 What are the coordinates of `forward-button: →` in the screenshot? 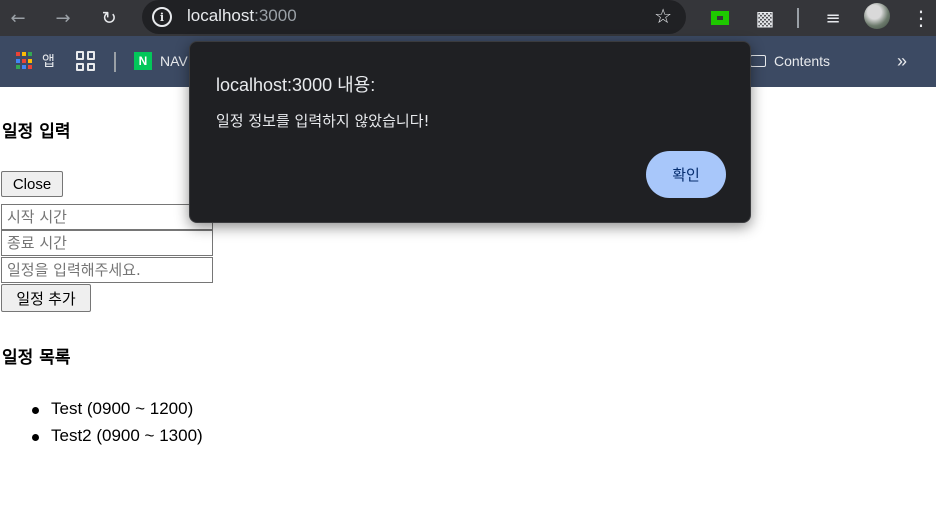 It's located at (63, 18).